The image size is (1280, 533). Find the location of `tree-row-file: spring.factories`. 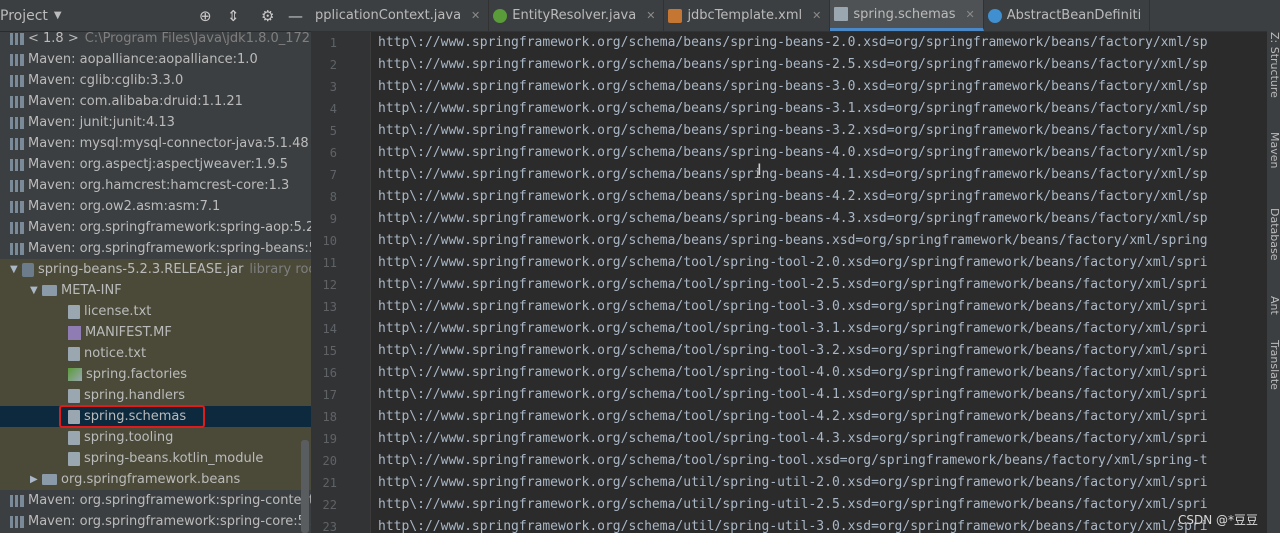

tree-row-file: spring.factories is located at coordinates (155, 374).